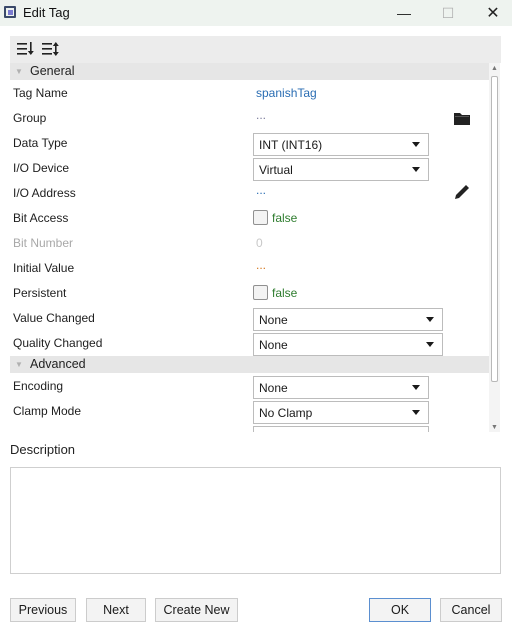 This screenshot has height=625, width=512. What do you see at coordinates (250, 218) in the screenshot?
I see `property-row-bit-access: Bit Access false` at bounding box center [250, 218].